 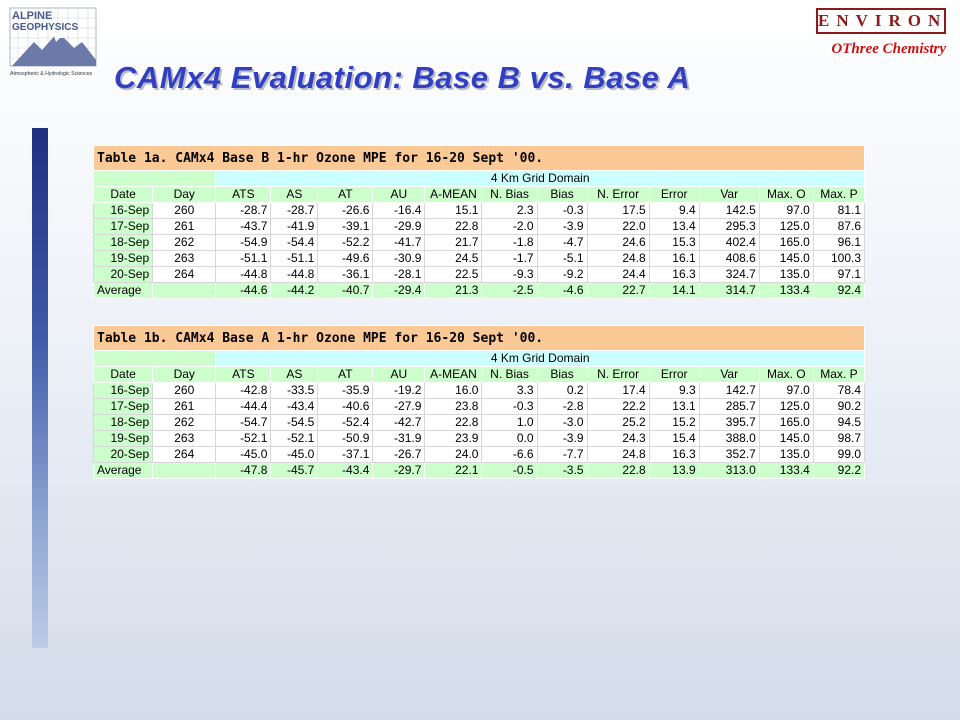 What do you see at coordinates (839, 242) in the screenshot?
I see `value-cell: 96.1` at bounding box center [839, 242].